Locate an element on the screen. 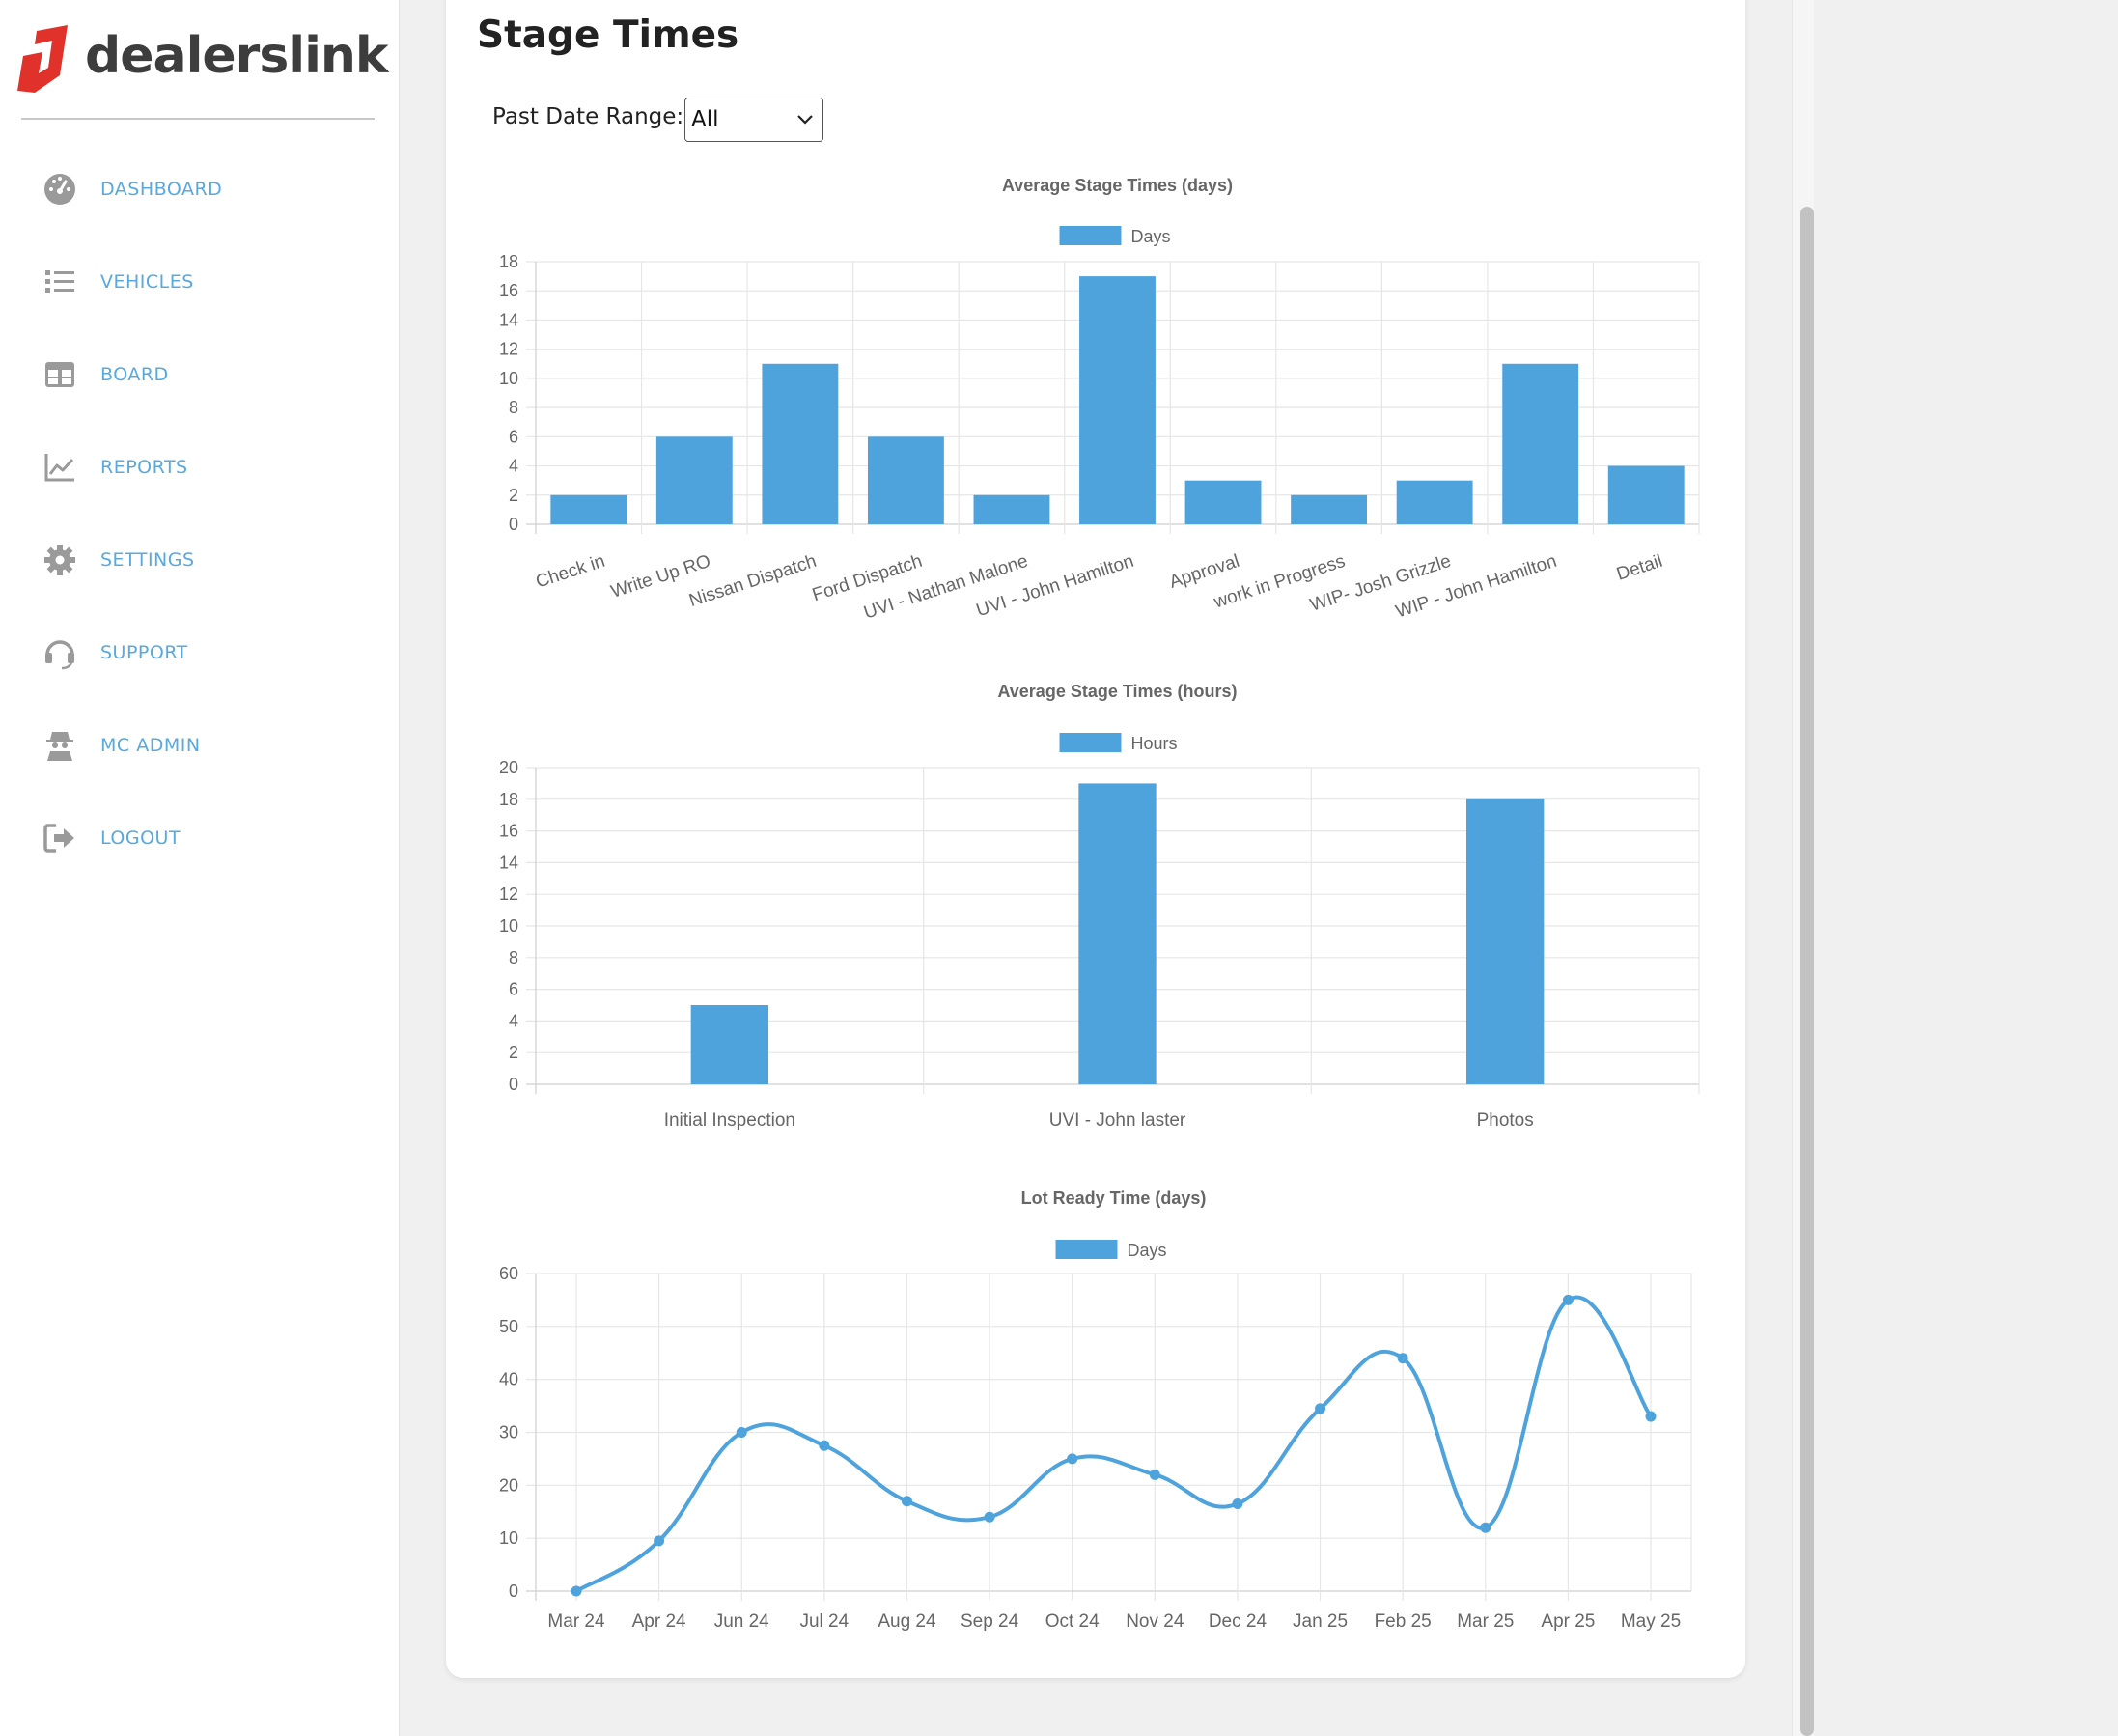  x-tick-label: Jun 24 is located at coordinates (741, 1622).